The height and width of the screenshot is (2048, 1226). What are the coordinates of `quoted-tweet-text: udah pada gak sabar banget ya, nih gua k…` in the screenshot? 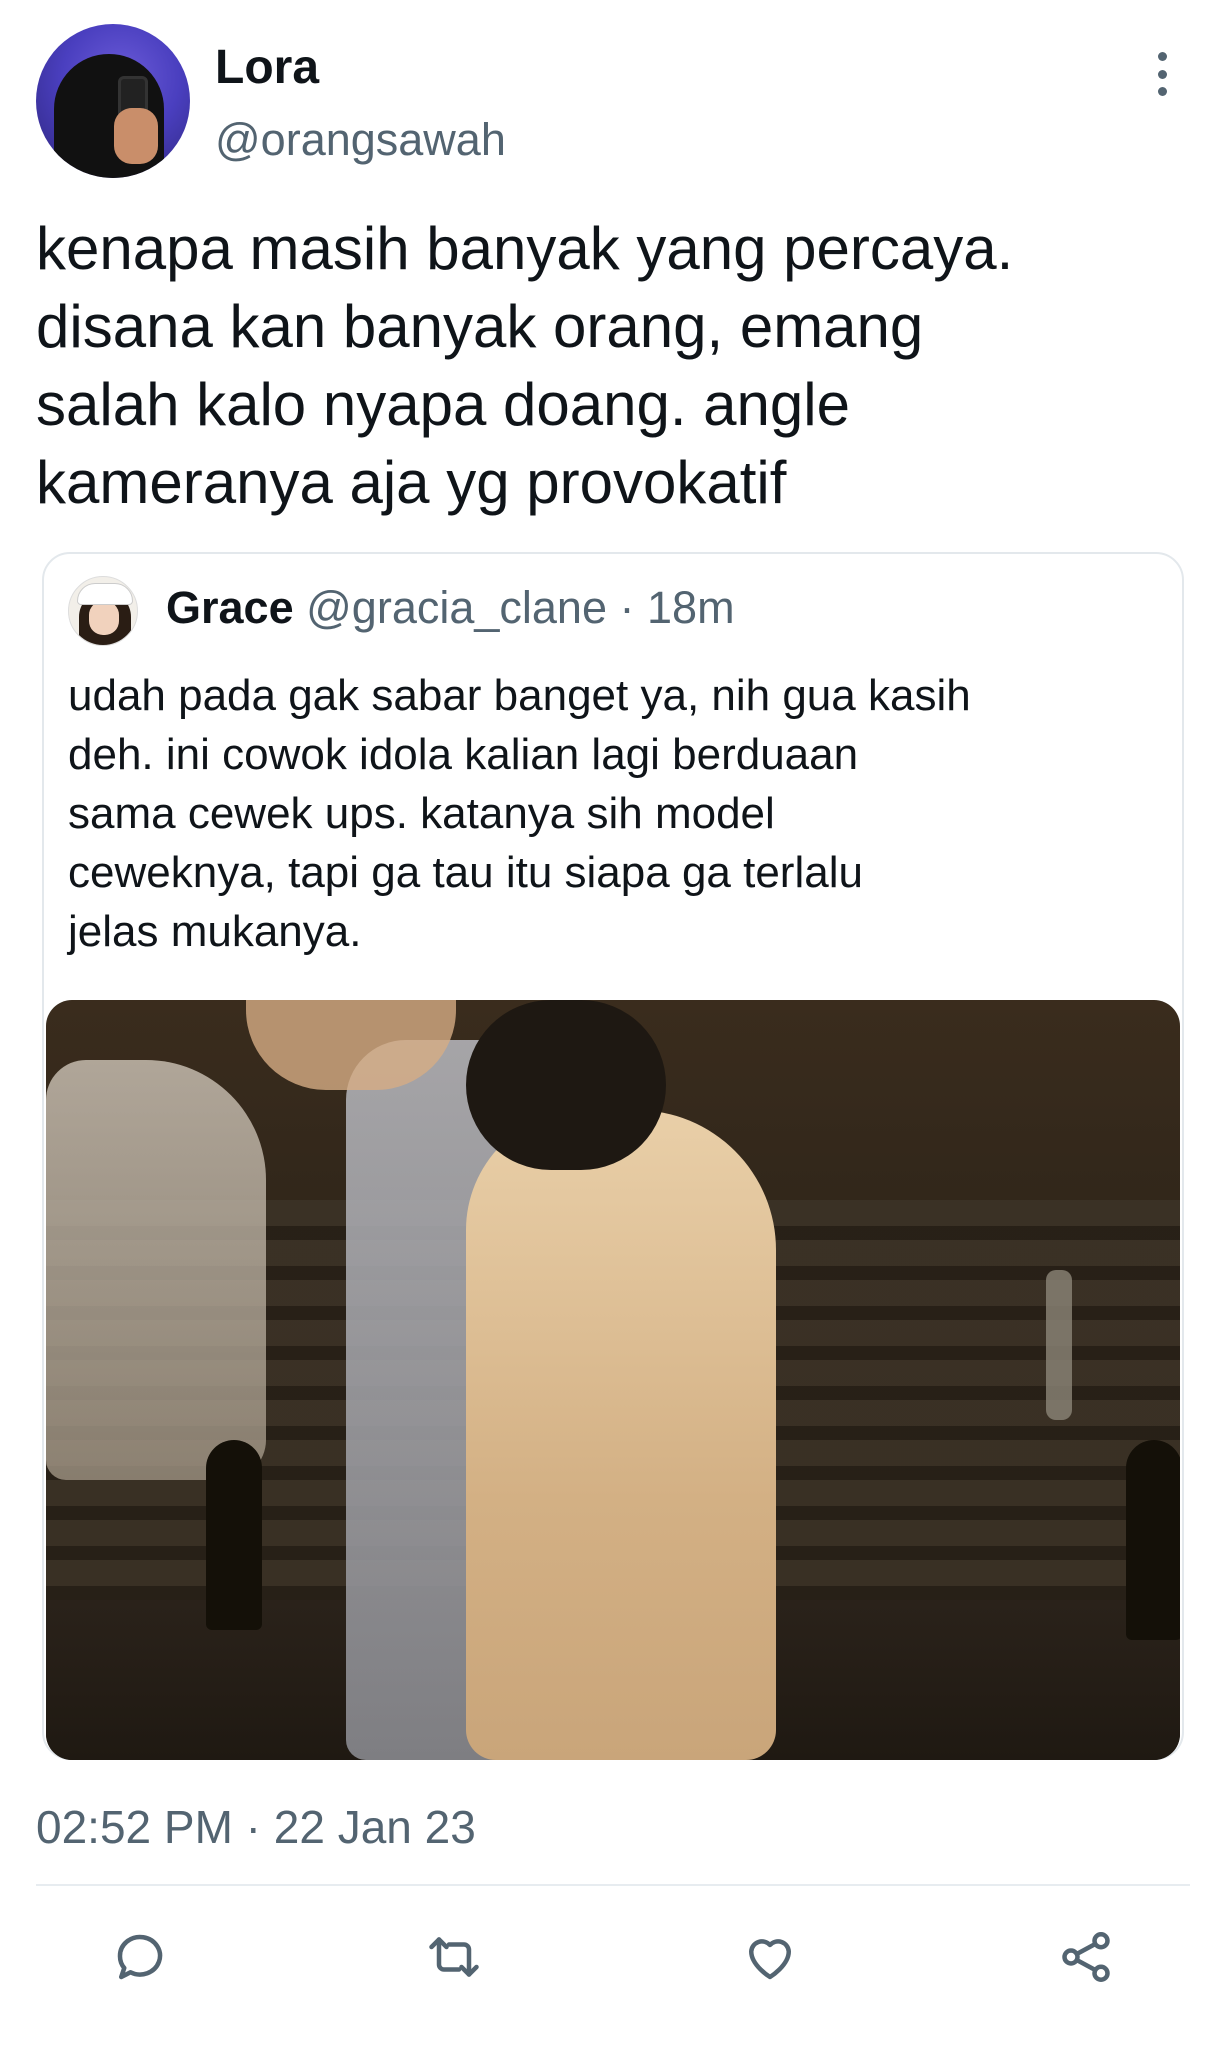 It's located at (519, 813).